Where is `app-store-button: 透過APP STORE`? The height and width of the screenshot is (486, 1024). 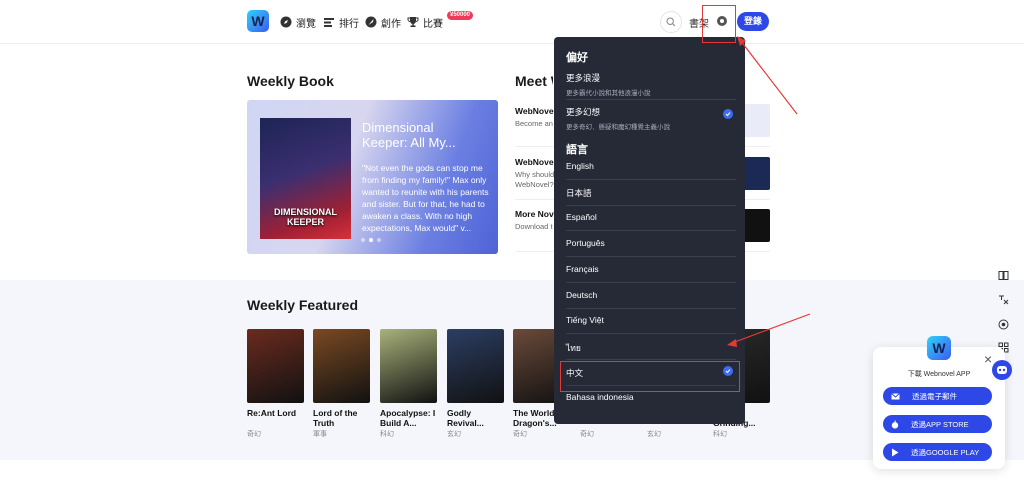
app-store-button: 透過APP STORE is located at coordinates (937, 424).